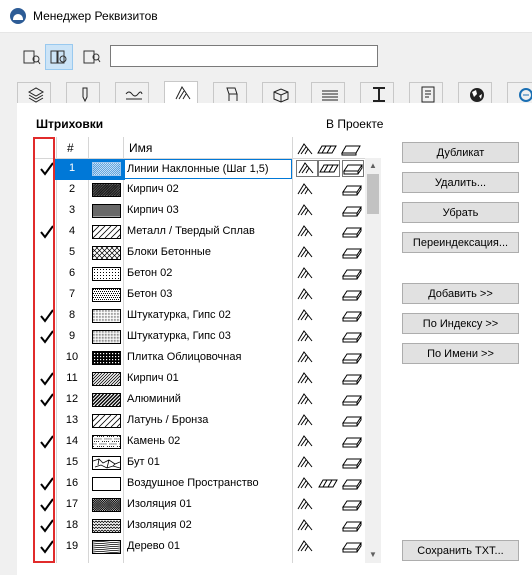  Describe the element at coordinates (200, 232) in the screenshot. I see `table-row: 4 Металл / Твердый Сплав` at that location.